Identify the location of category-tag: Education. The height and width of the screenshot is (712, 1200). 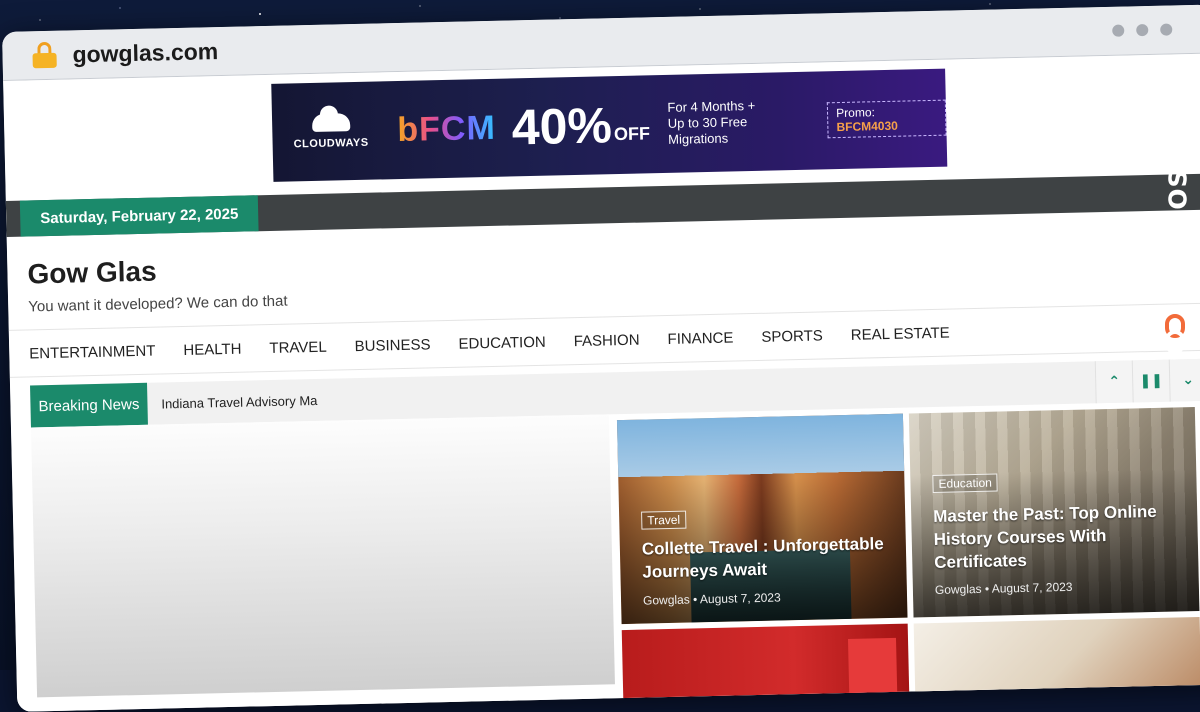
(965, 483).